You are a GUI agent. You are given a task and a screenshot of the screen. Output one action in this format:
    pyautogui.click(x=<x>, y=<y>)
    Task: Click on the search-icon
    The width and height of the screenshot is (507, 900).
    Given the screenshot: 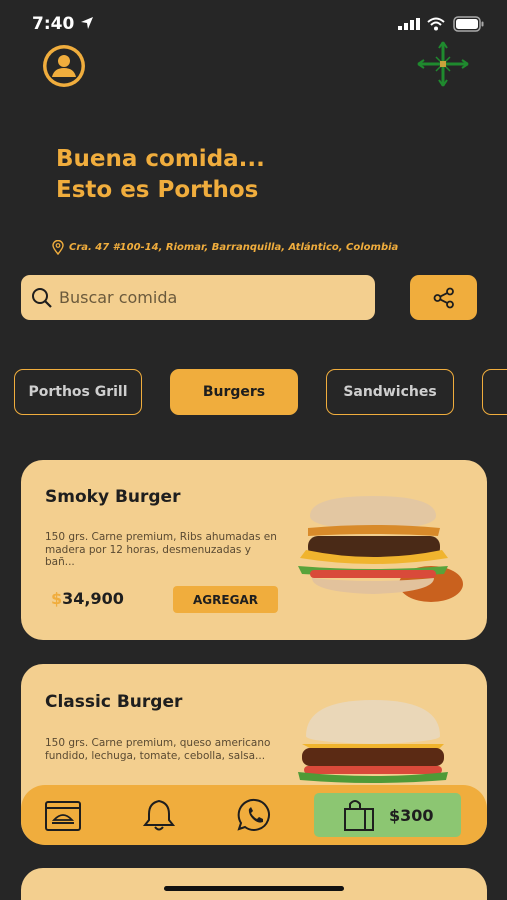 What is the action you would take?
    pyautogui.click(x=42, y=297)
    